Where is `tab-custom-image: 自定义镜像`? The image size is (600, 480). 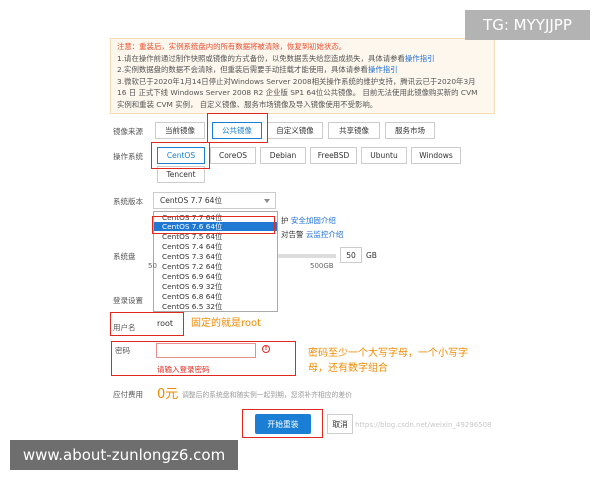 tab-custom-image: 自定义镜像 is located at coordinates (295, 130).